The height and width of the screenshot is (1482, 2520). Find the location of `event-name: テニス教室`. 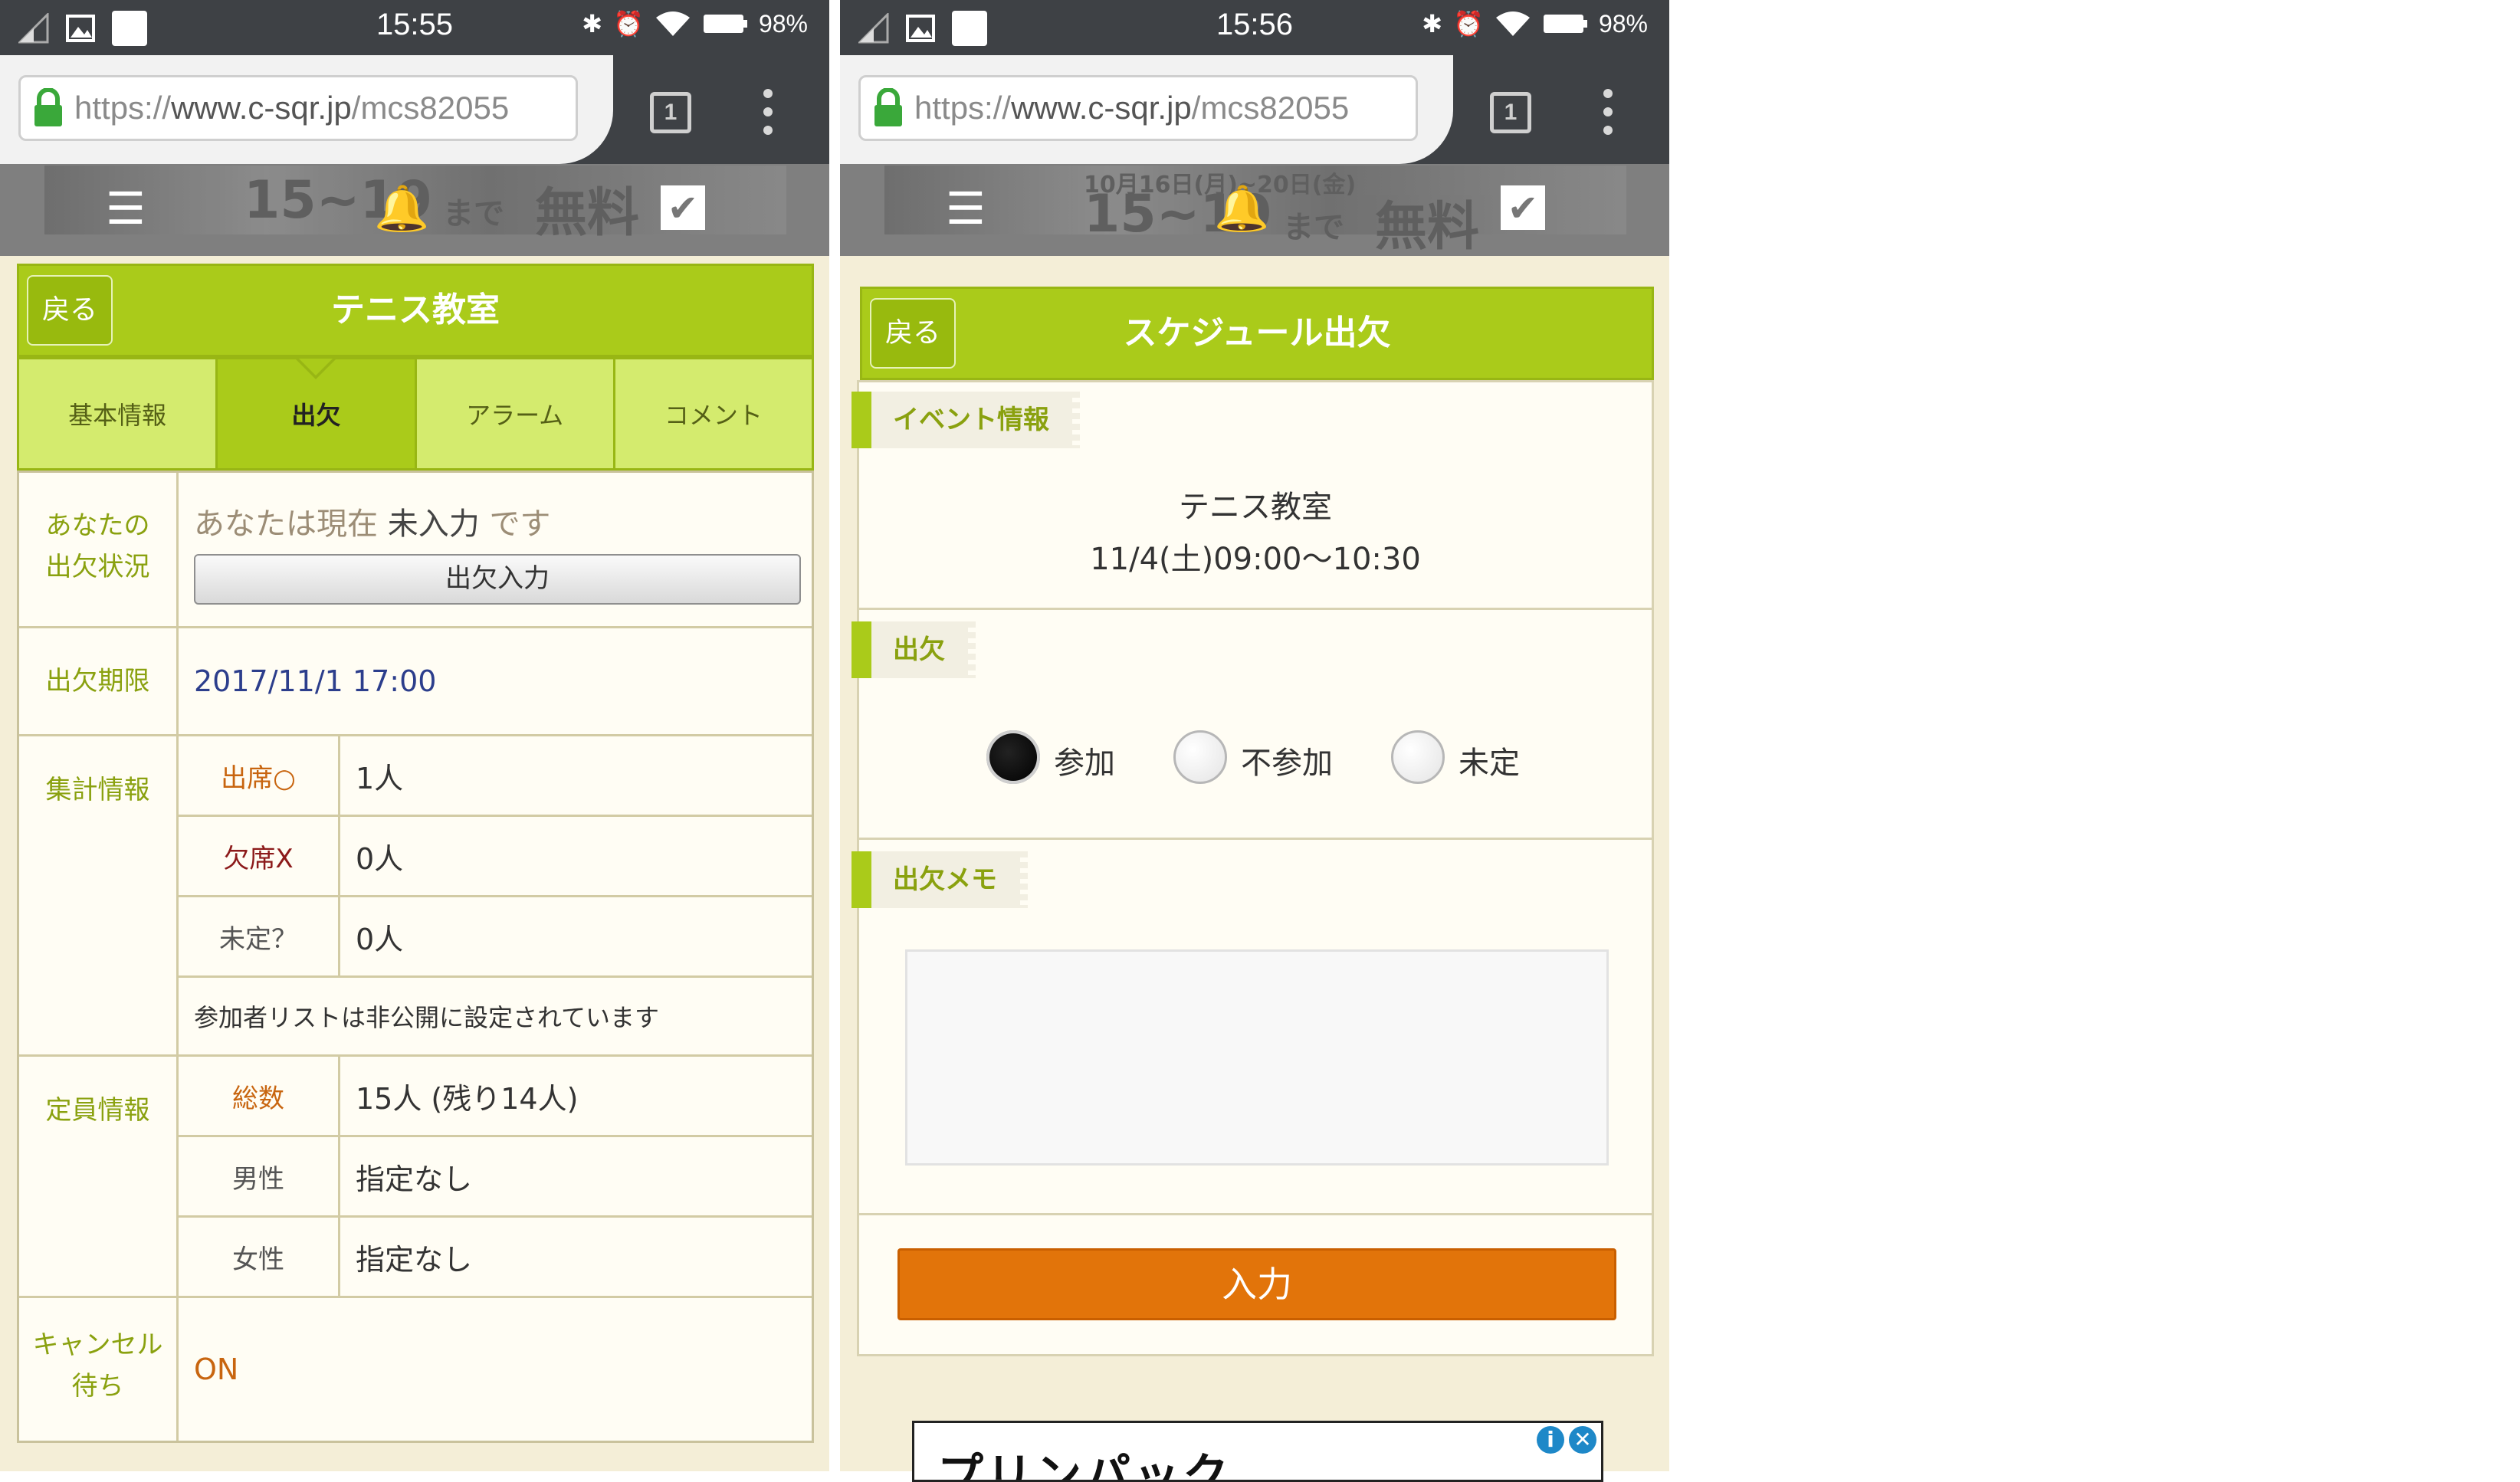

event-name: テニス教室 is located at coordinates (1255, 507).